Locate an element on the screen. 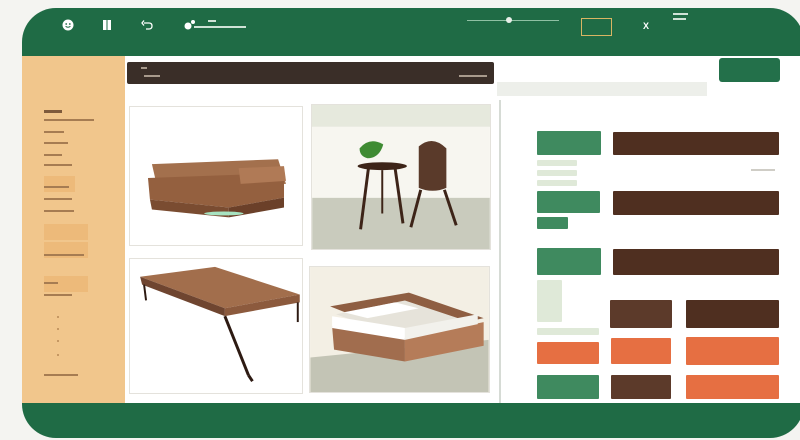  top-toolbar: X is located at coordinates (411, 32).